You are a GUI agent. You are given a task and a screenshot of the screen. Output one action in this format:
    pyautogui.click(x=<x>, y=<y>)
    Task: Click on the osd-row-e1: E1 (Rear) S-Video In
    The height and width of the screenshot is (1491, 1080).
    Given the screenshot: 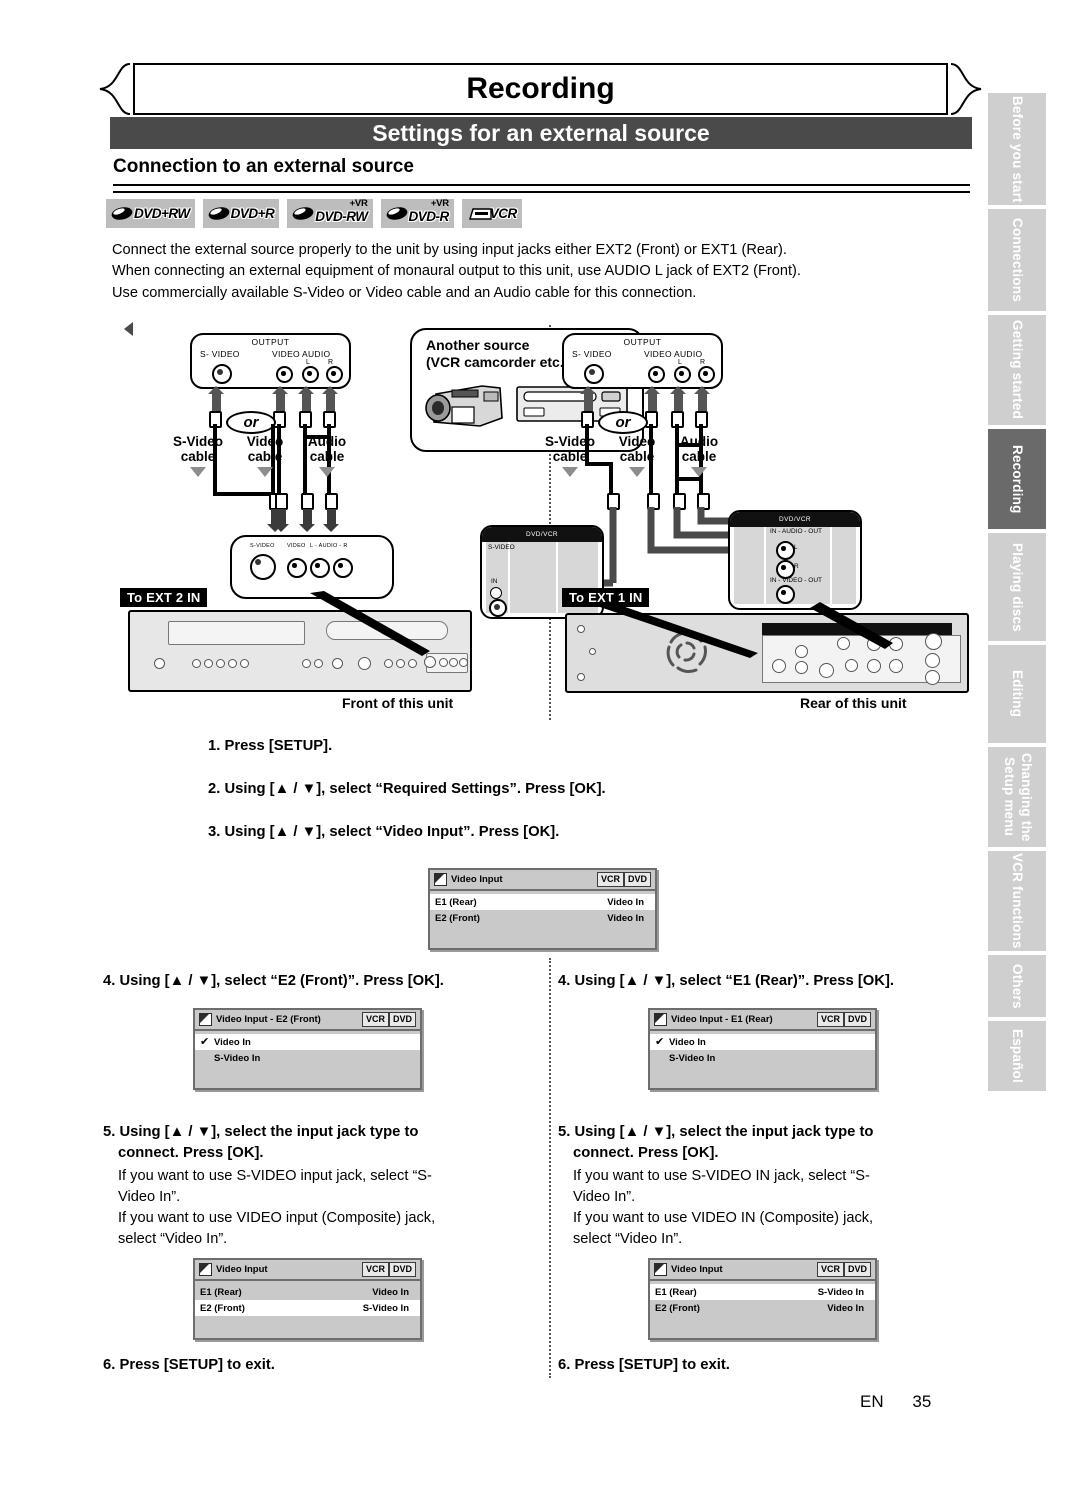 What is the action you would take?
    pyautogui.click(x=762, y=1292)
    